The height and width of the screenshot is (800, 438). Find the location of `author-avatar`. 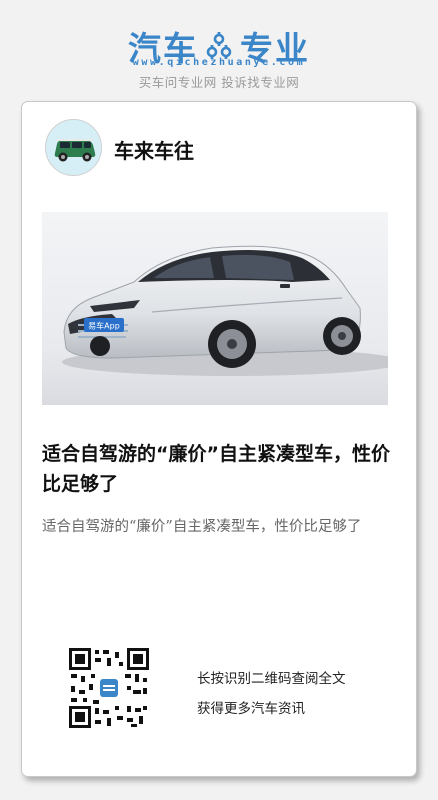

author-avatar is located at coordinates (73, 147).